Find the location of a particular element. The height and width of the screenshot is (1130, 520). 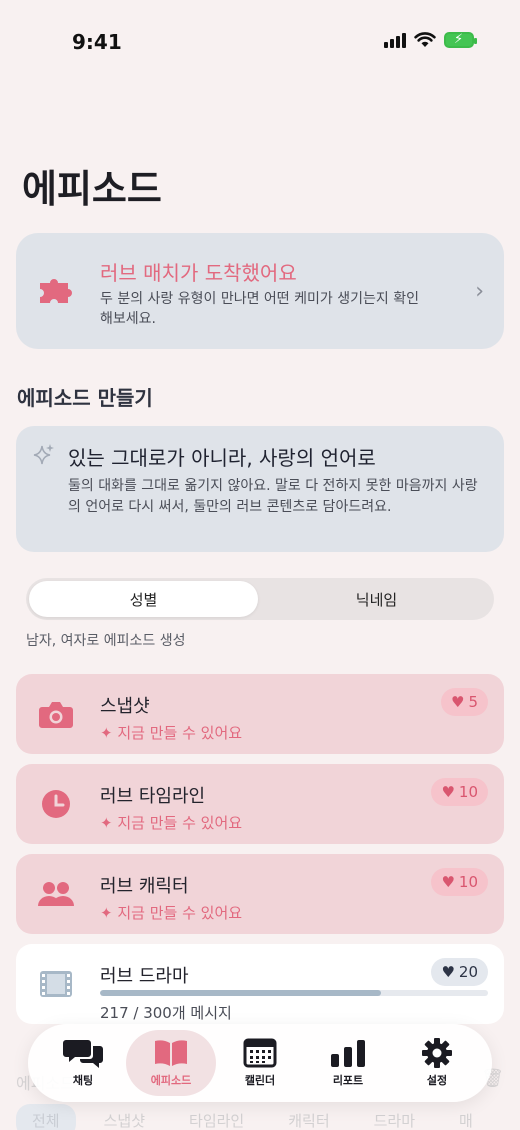

people-icon is located at coordinates (56, 894).